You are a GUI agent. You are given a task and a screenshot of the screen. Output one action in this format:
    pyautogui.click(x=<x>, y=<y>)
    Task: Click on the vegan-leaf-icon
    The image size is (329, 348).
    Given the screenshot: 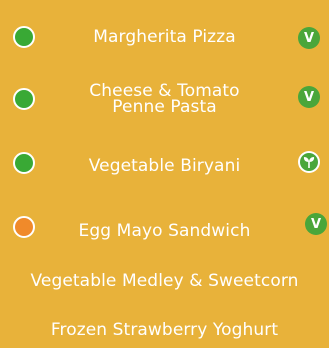 What is the action you would take?
    pyautogui.click(x=309, y=162)
    